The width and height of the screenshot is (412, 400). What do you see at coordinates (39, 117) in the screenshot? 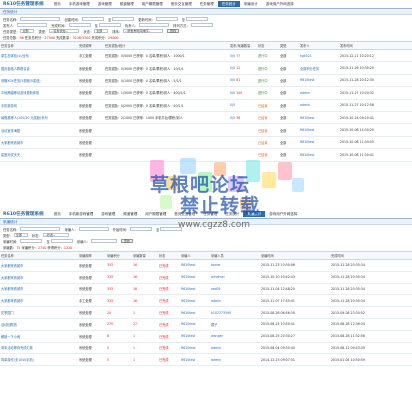
I see `task-name-link: 暑假推荐人(100/20 元奖励)系列` at bounding box center [39, 117].